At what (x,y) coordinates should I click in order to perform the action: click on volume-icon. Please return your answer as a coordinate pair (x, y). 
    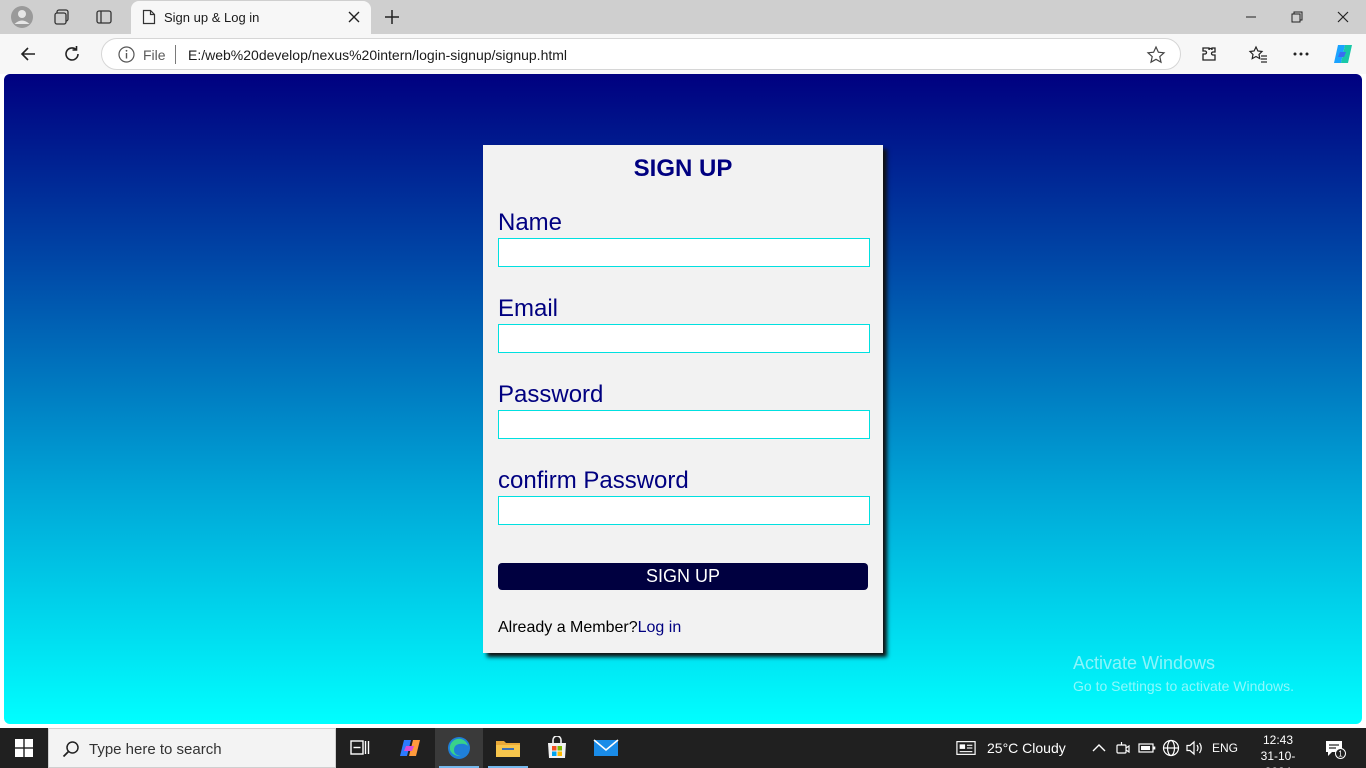
    Looking at the image, I should click on (1195, 748).